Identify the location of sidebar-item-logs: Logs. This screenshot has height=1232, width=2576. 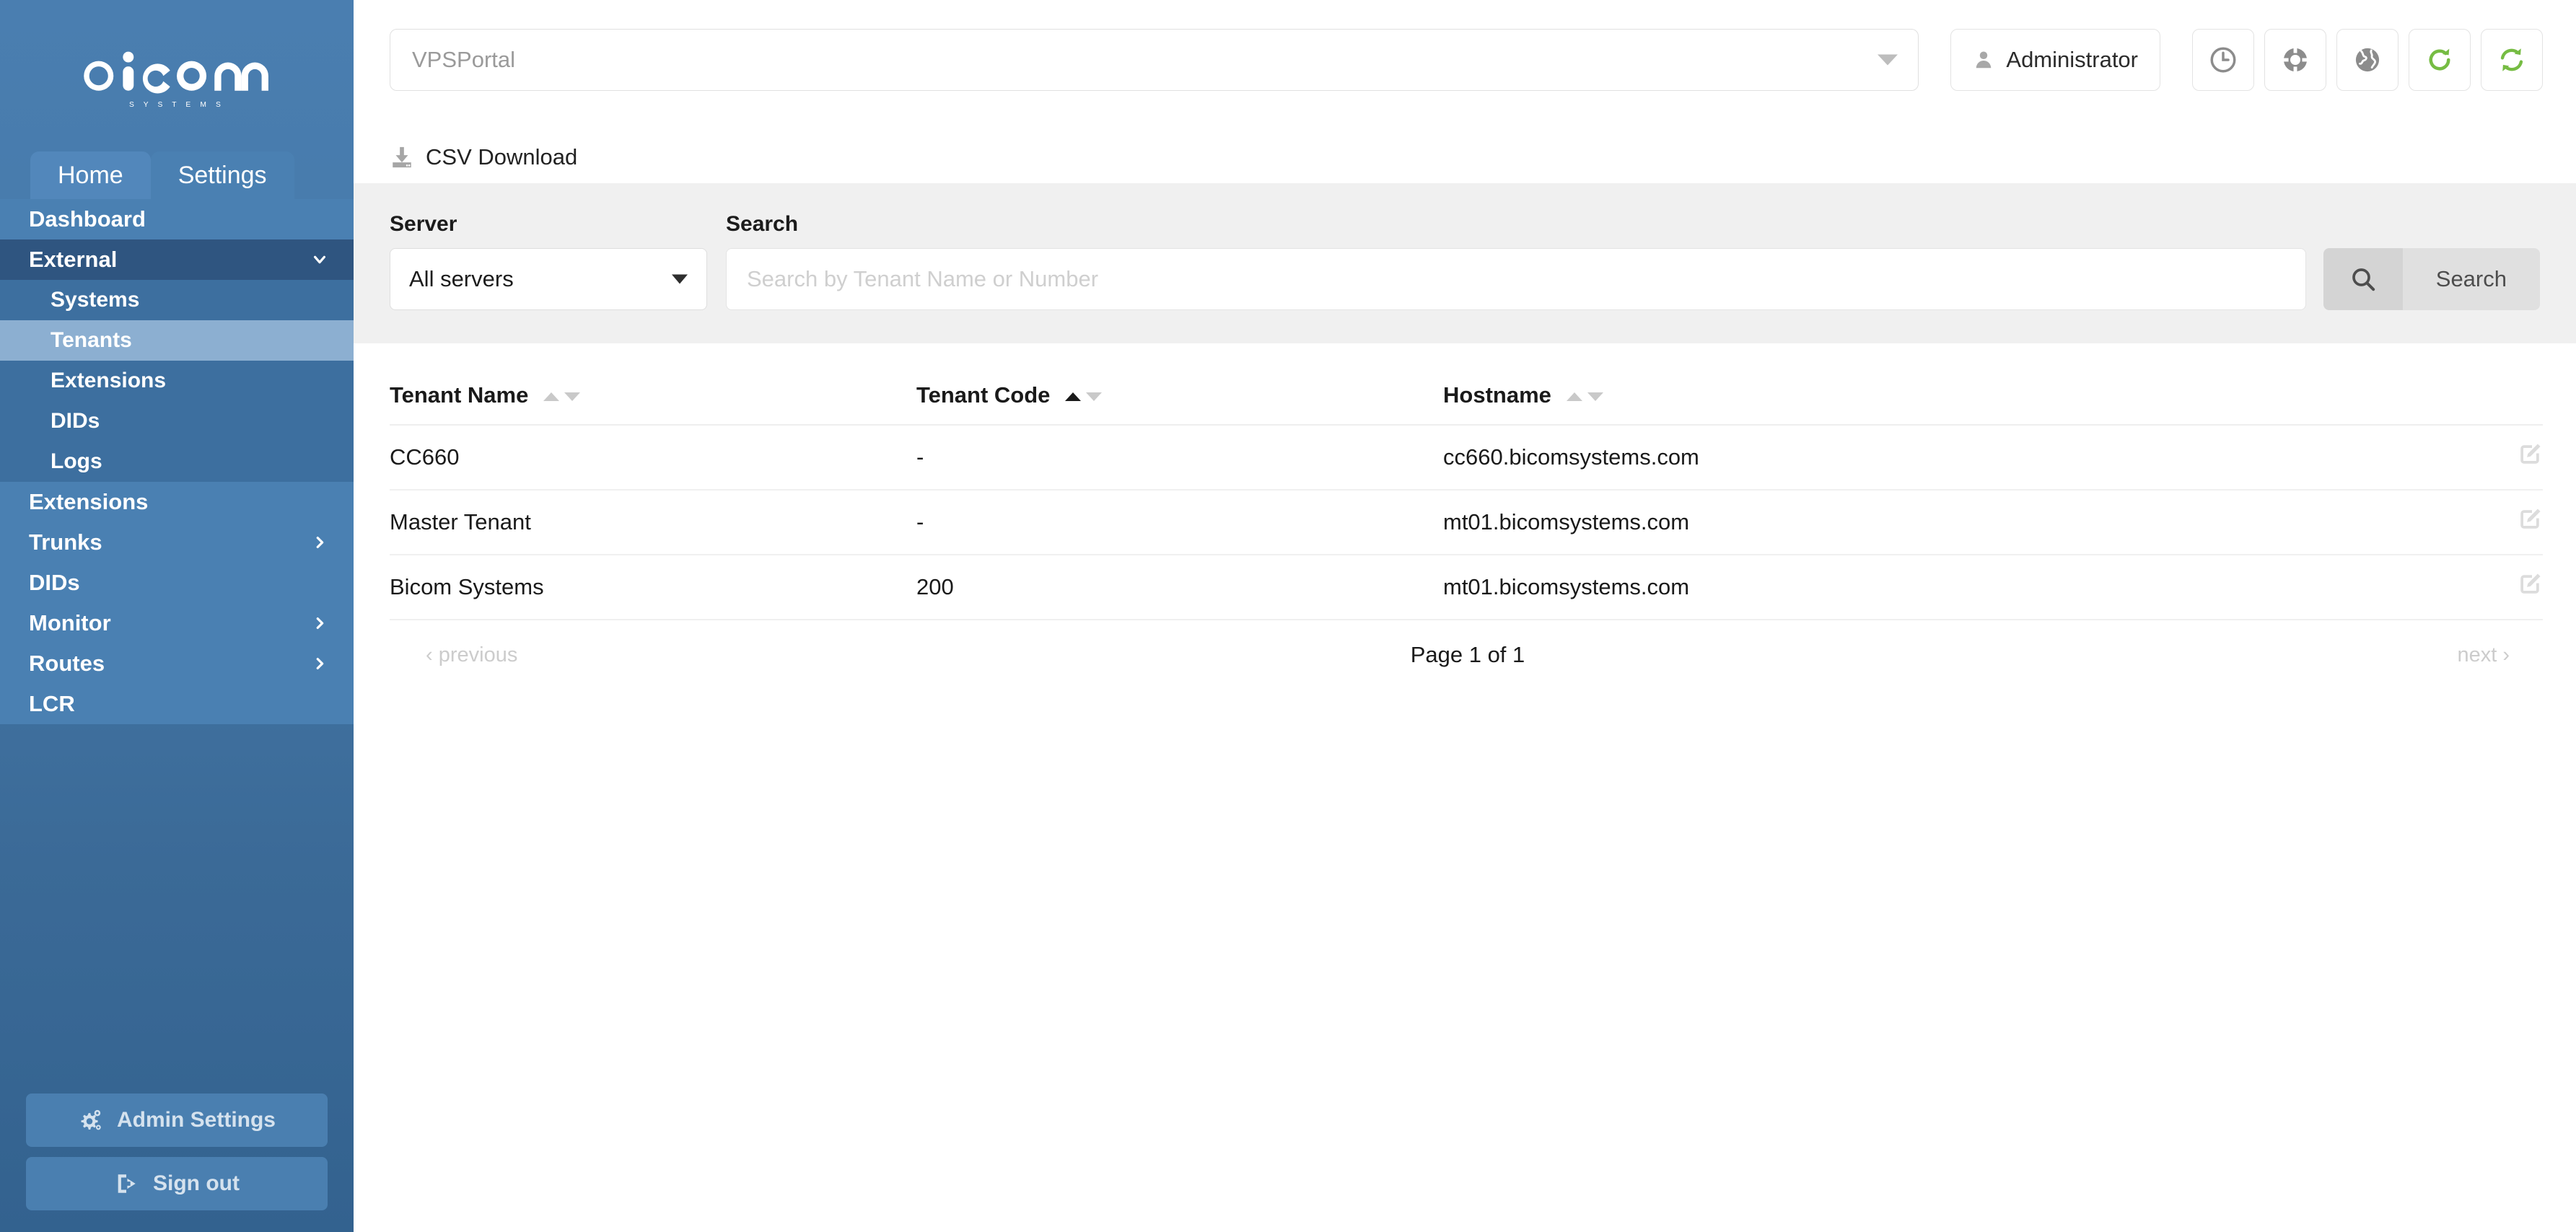
(177, 462).